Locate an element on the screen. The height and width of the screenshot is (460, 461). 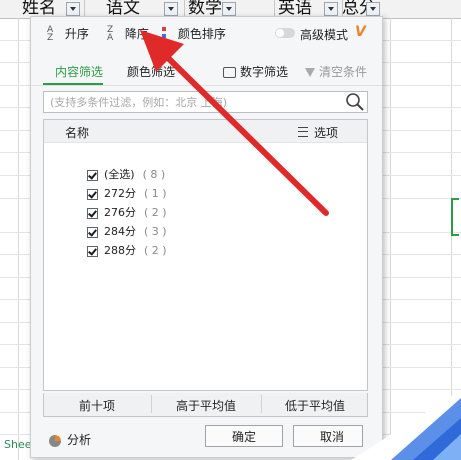
sheet-tab: Shee is located at coordinates (18, 444).